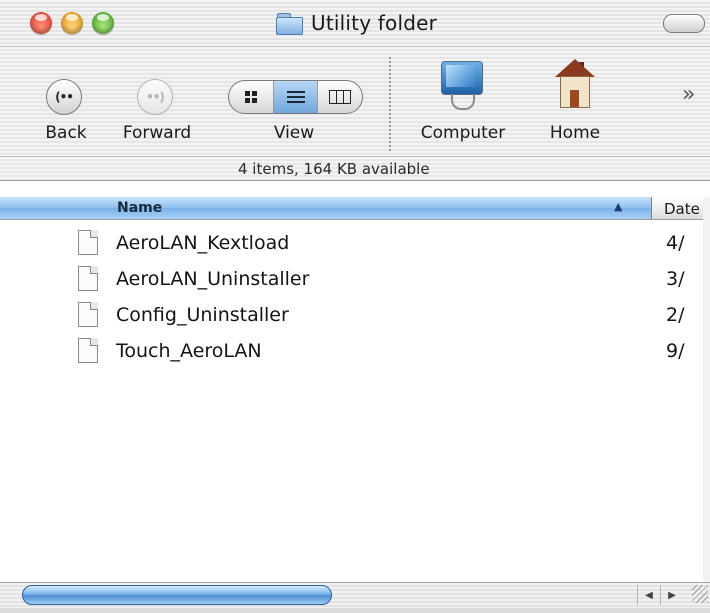  I want to click on file-name: AeroLAN_Kextload, so click(203, 243).